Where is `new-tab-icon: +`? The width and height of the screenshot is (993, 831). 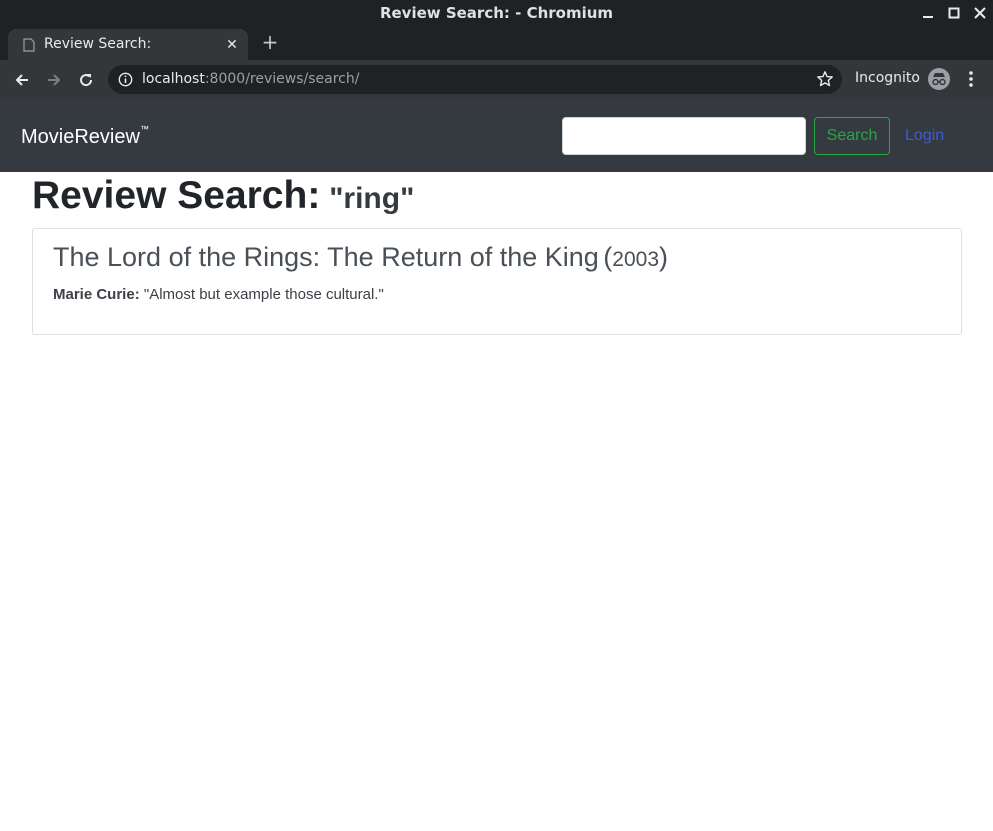 new-tab-icon: + is located at coordinates (270, 42).